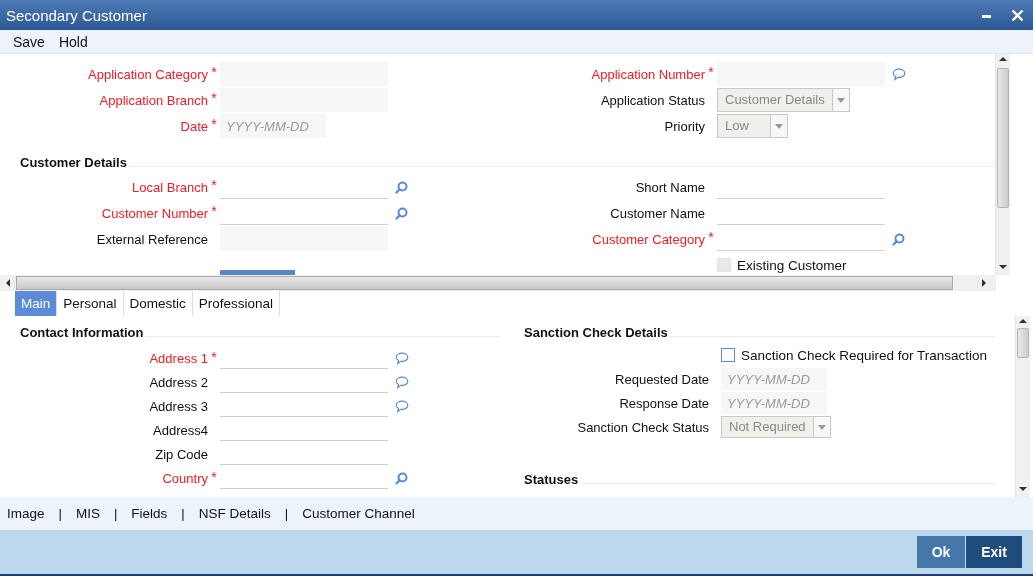 This screenshot has height=576, width=1033. Describe the element at coordinates (178, 406) in the screenshot. I see `field-label: Address 3` at that location.